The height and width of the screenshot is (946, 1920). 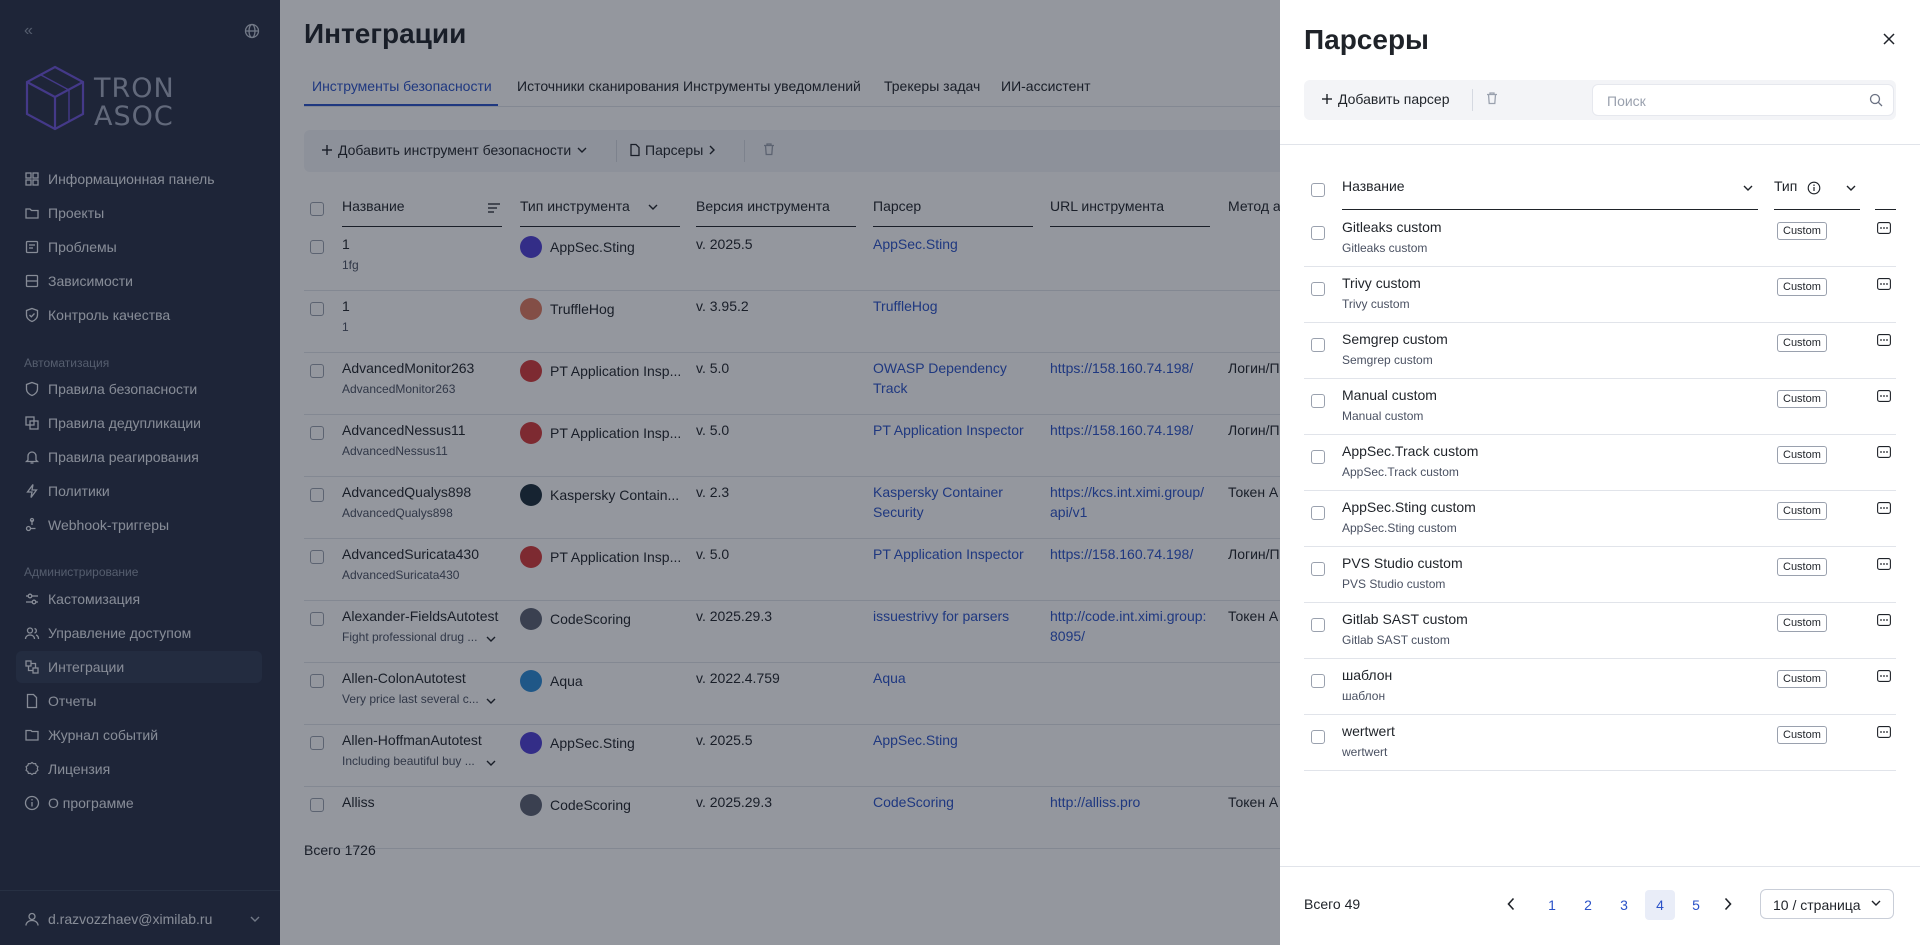 What do you see at coordinates (1889, 39) in the screenshot?
I see `close-icon` at bounding box center [1889, 39].